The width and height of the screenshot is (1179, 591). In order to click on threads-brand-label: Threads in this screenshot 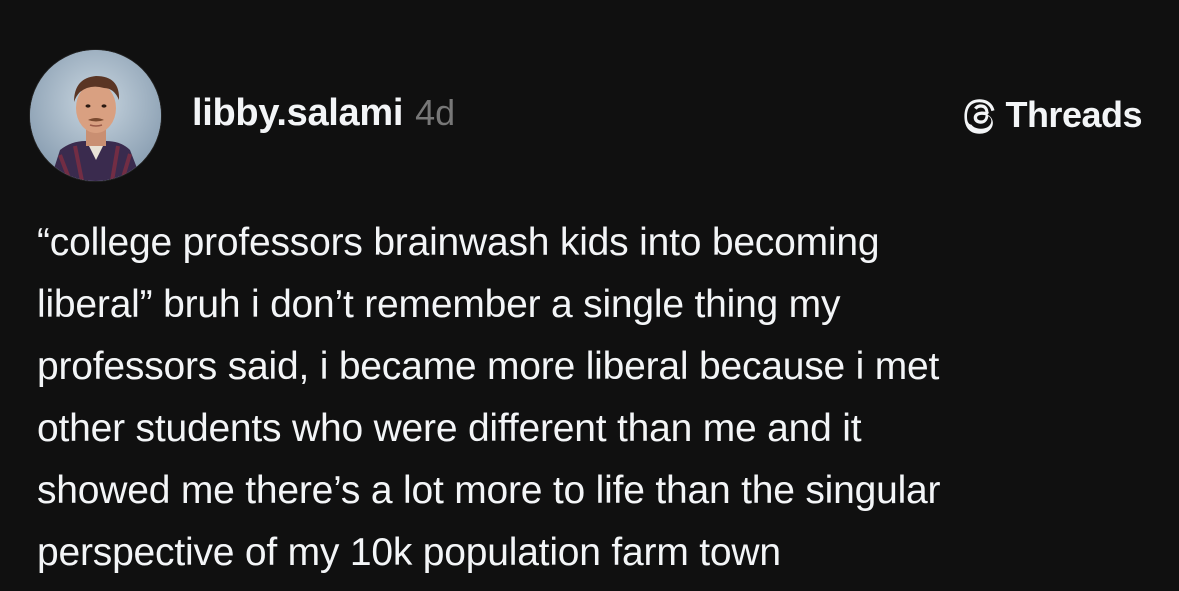, I will do `click(1073, 114)`.